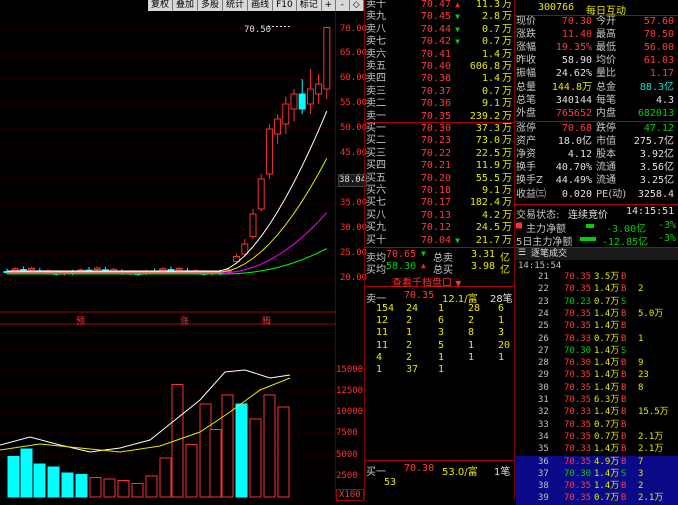 The image size is (678, 505). I want to click on quote-field-value: 144.8万, so click(571, 87).